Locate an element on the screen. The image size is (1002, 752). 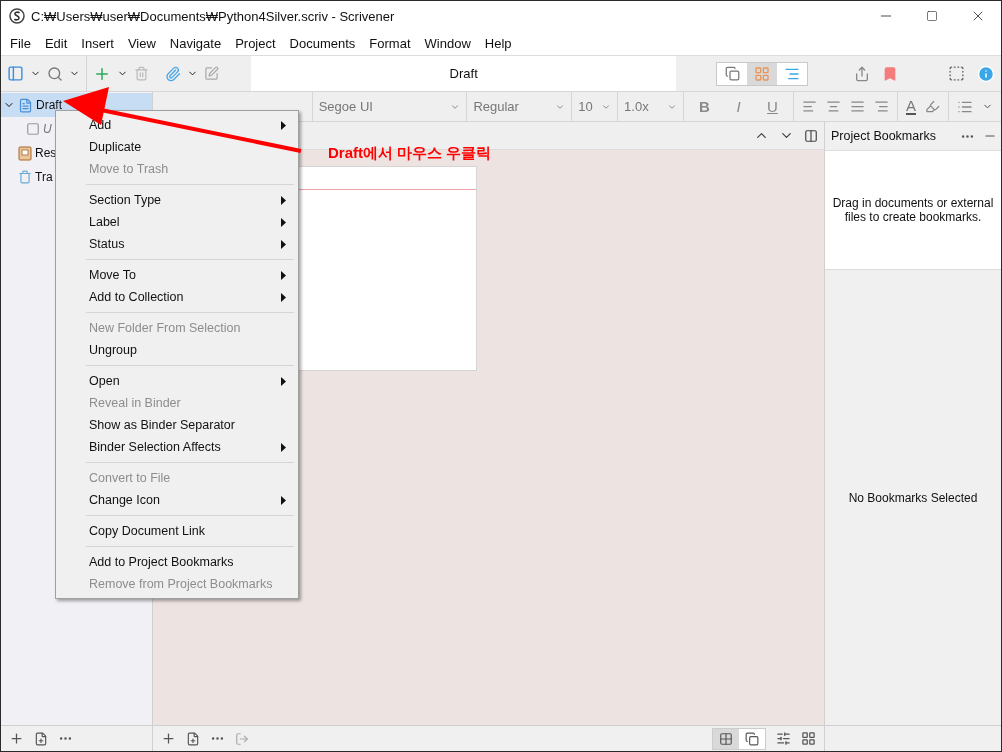
annotation-text: Draft에서 마우스 우클릭 is located at coordinates (410, 153).